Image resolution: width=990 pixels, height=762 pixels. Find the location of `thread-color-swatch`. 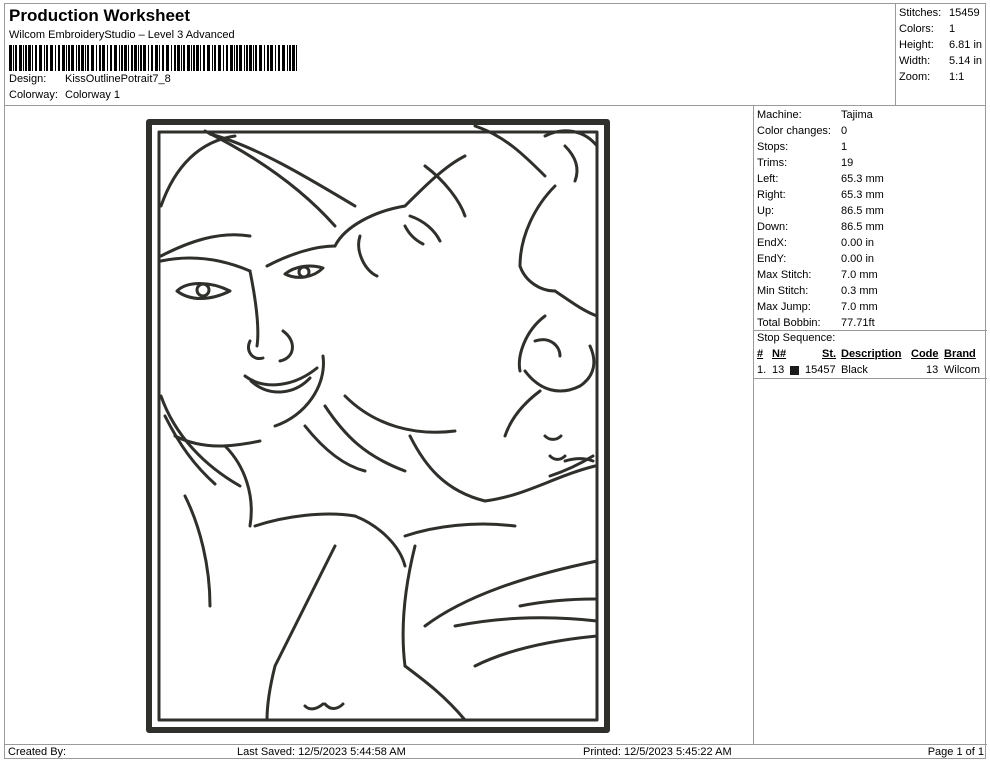

thread-color-swatch is located at coordinates (794, 370).